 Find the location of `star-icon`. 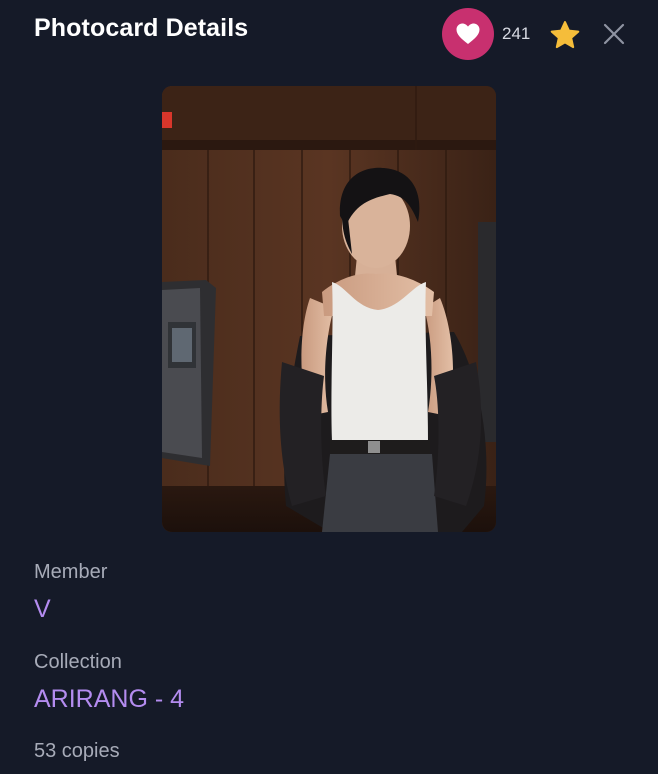

star-icon is located at coordinates (565, 34).